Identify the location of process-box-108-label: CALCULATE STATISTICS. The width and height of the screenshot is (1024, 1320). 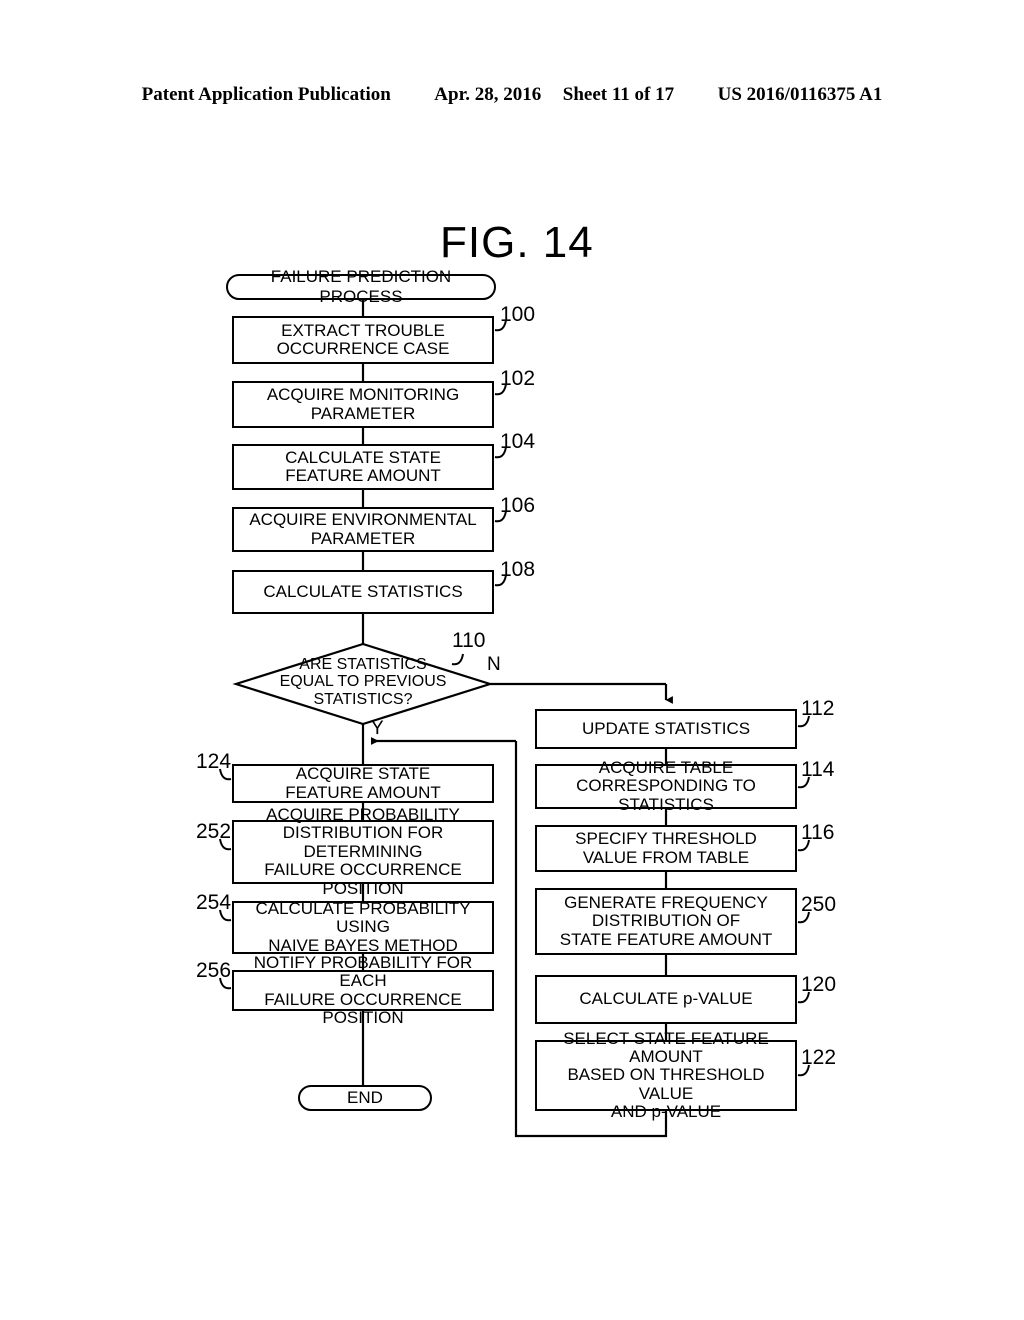
(363, 591).